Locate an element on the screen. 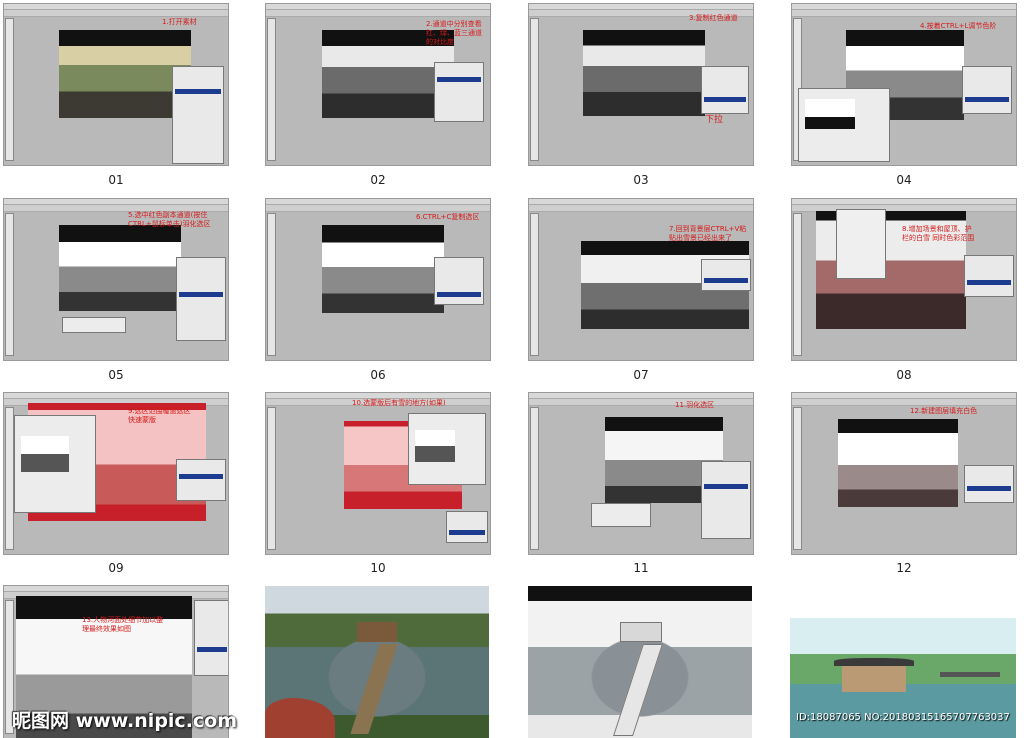 This screenshot has height=738, width=1024. step-02-note: 2.通道中分别查看红、绿、蓝三通道的对比度 is located at coordinates (454, 33).